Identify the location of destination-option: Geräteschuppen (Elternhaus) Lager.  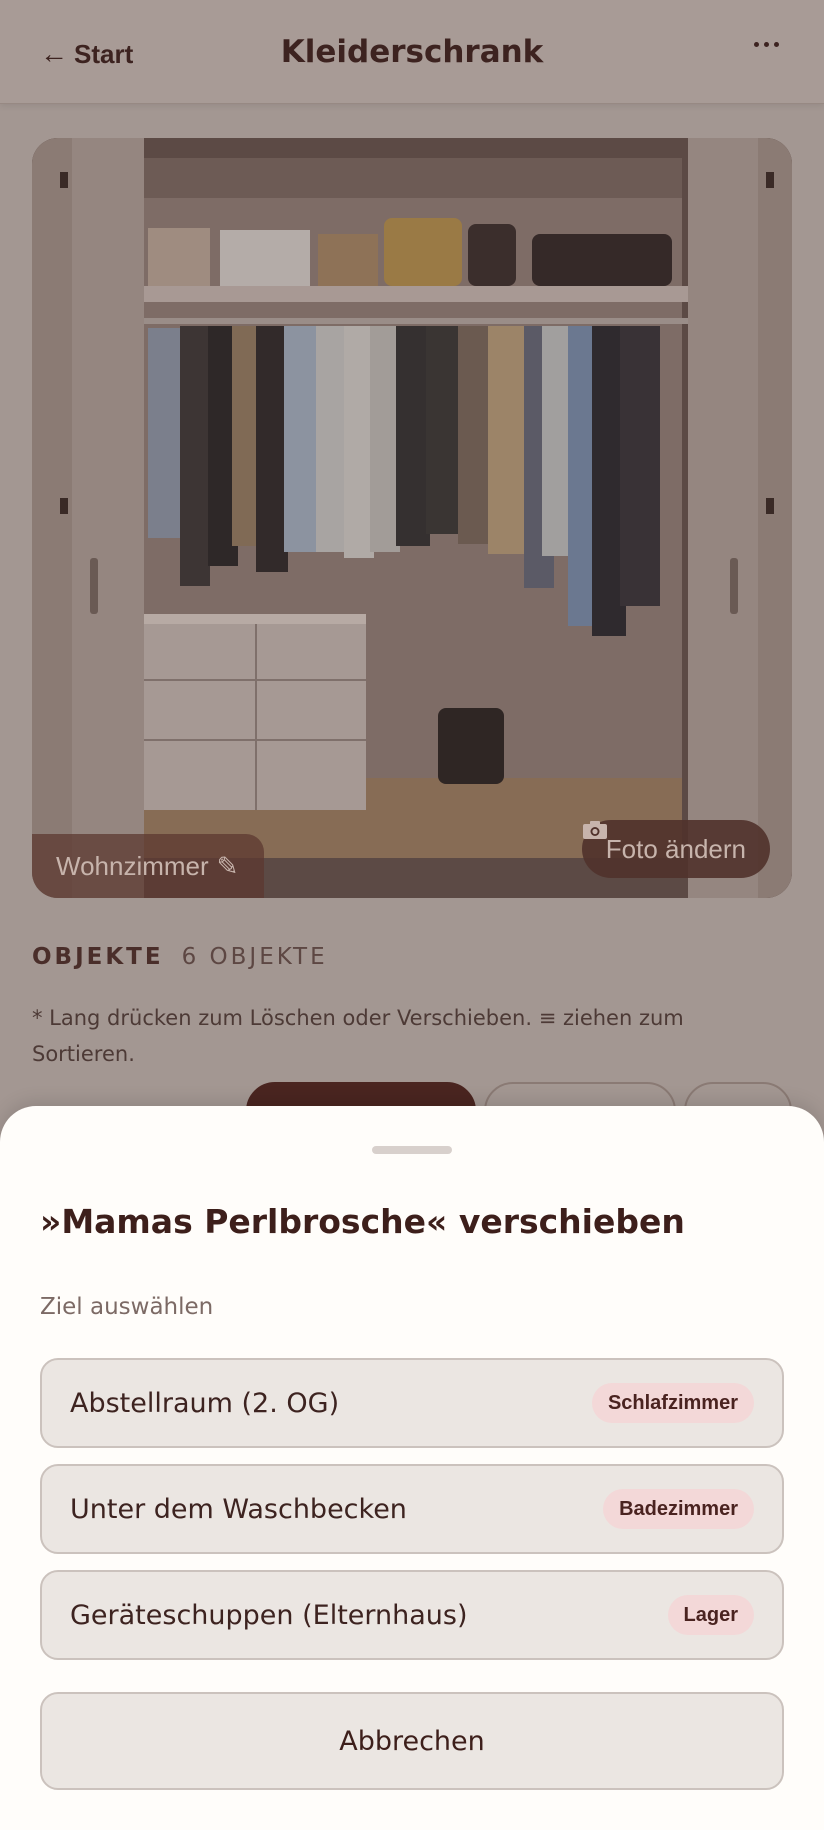
(412, 1615).